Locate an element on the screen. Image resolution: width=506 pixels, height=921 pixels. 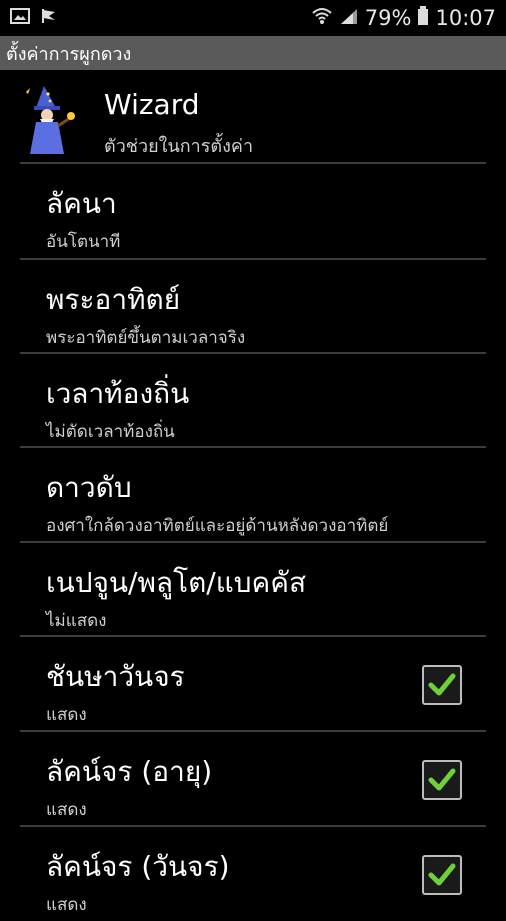
setting-item-title: ลัคนา is located at coordinates (81, 203).